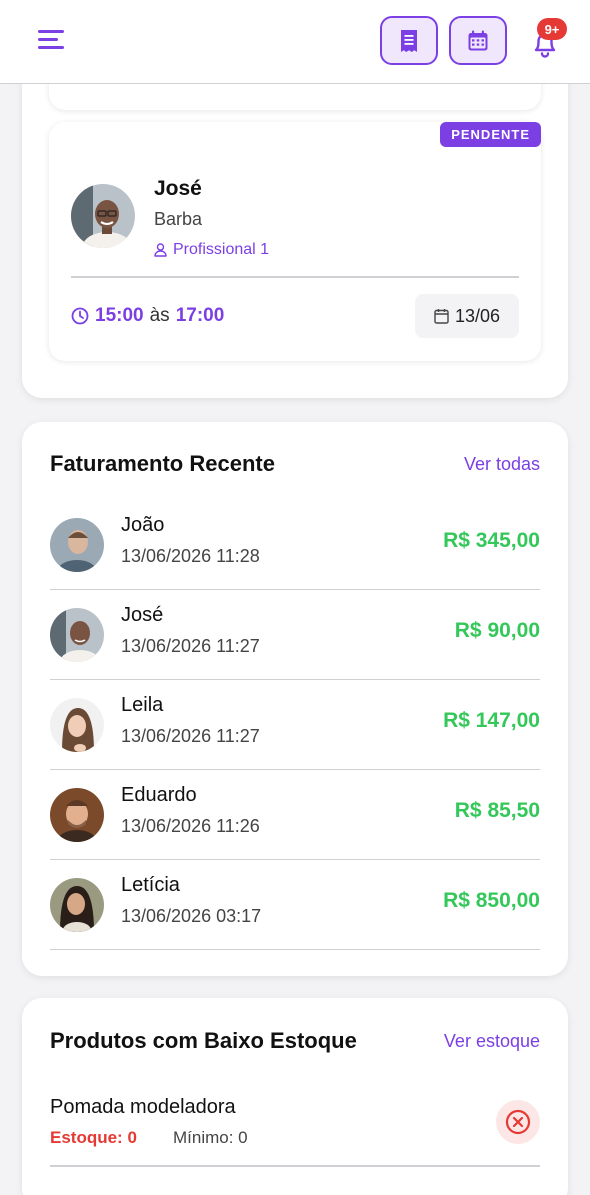 The image size is (590, 1195). Describe the element at coordinates (295, 42) in the screenshot. I see `top-bar: 9+` at that location.